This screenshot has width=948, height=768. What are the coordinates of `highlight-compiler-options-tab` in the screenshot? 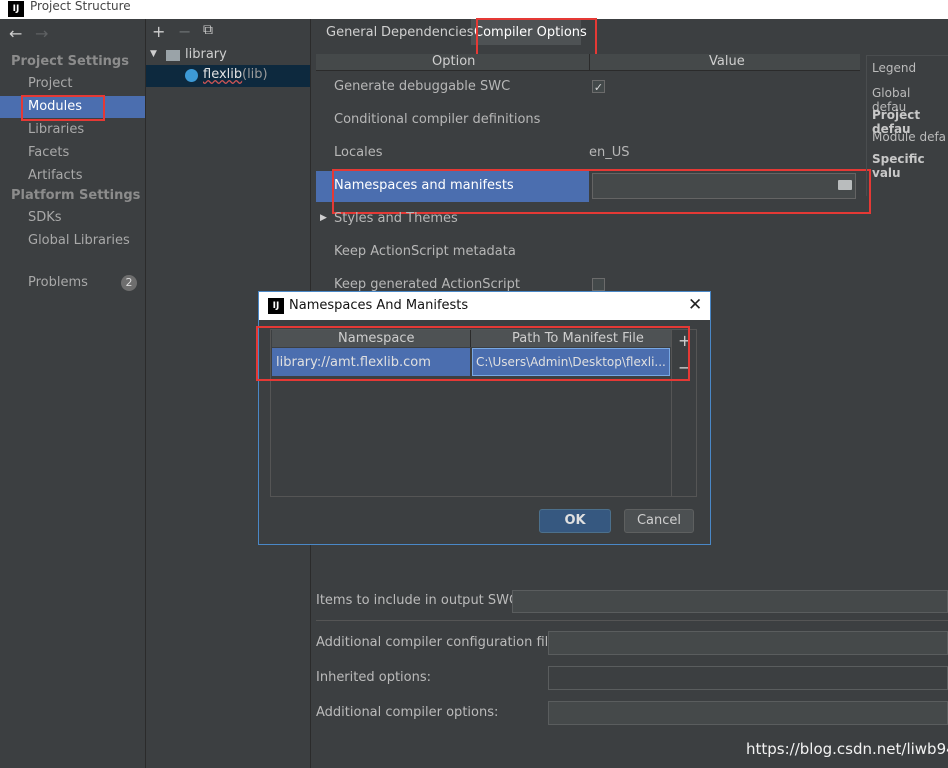 It's located at (536, 38).